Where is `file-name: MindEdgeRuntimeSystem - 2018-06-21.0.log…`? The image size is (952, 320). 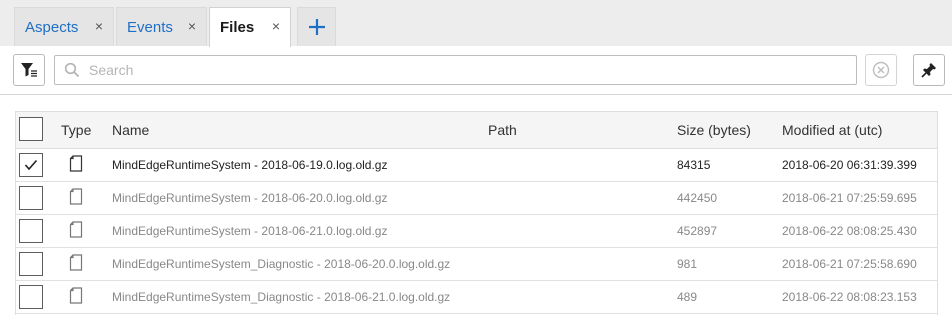 file-name: MindEdgeRuntimeSystem - 2018-06-21.0.log… is located at coordinates (250, 231).